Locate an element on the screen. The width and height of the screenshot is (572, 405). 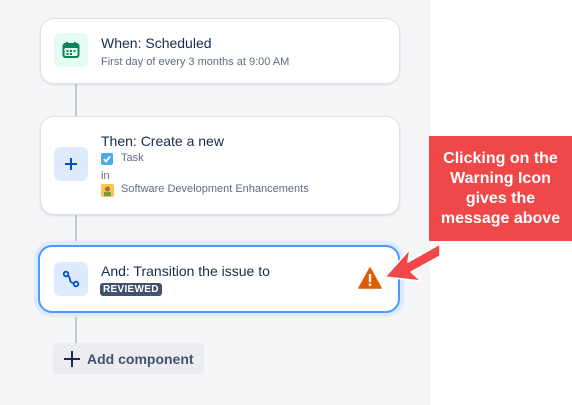
issue-type-label: Task is located at coordinates (132, 158).